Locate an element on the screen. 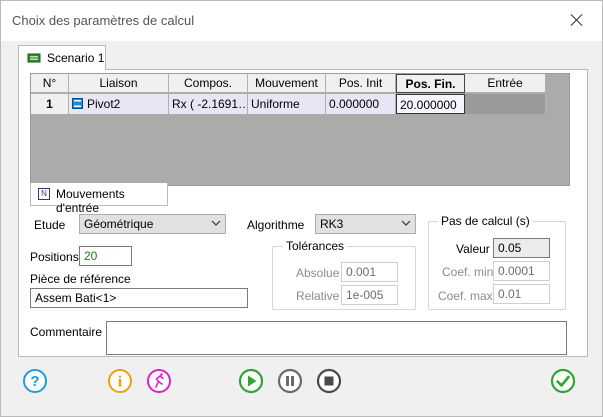 The width and height of the screenshot is (603, 417). tolerances-title: Tolérances is located at coordinates (315, 246).